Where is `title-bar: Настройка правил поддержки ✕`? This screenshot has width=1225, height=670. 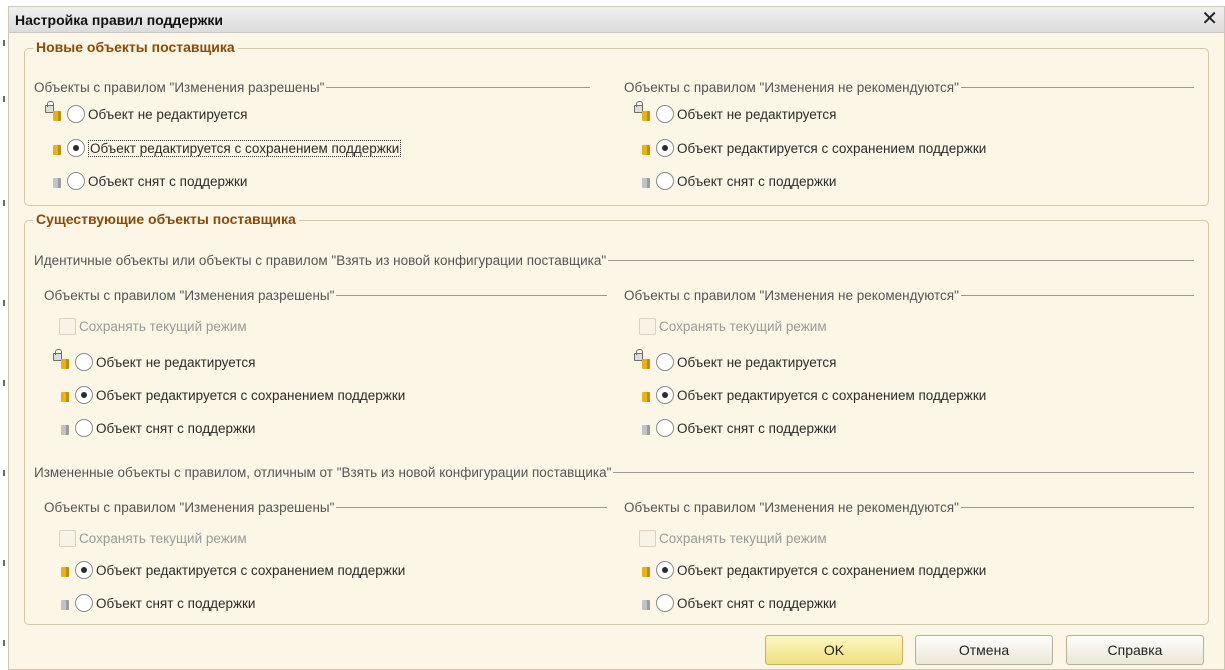 title-bar: Настройка правил поддержки ✕ is located at coordinates (616, 20).